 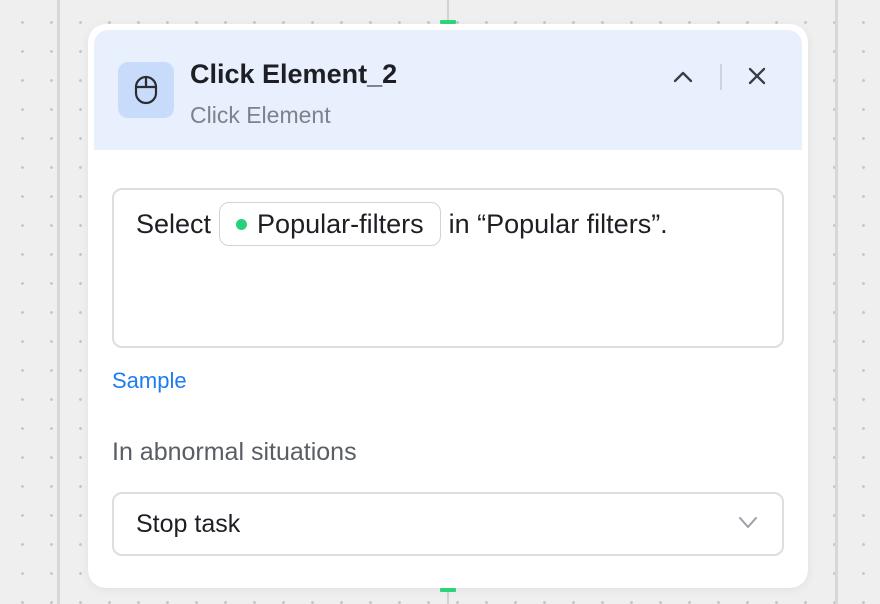 What do you see at coordinates (448, 22) in the screenshot?
I see `input-port` at bounding box center [448, 22].